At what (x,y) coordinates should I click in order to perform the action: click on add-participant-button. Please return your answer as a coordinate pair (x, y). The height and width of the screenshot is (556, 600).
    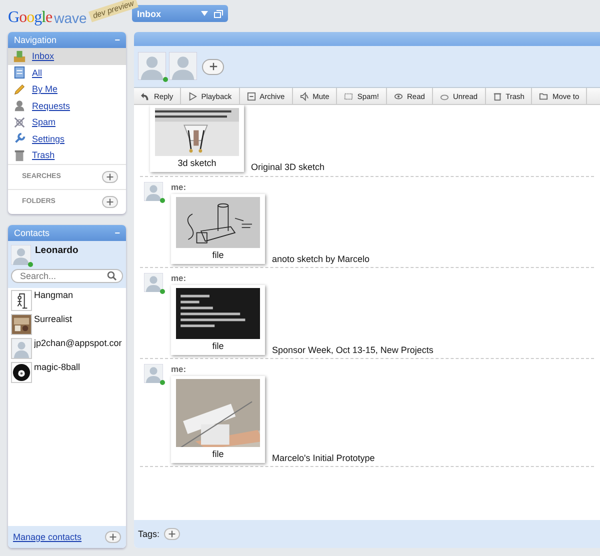
    Looking at the image, I should click on (213, 66).